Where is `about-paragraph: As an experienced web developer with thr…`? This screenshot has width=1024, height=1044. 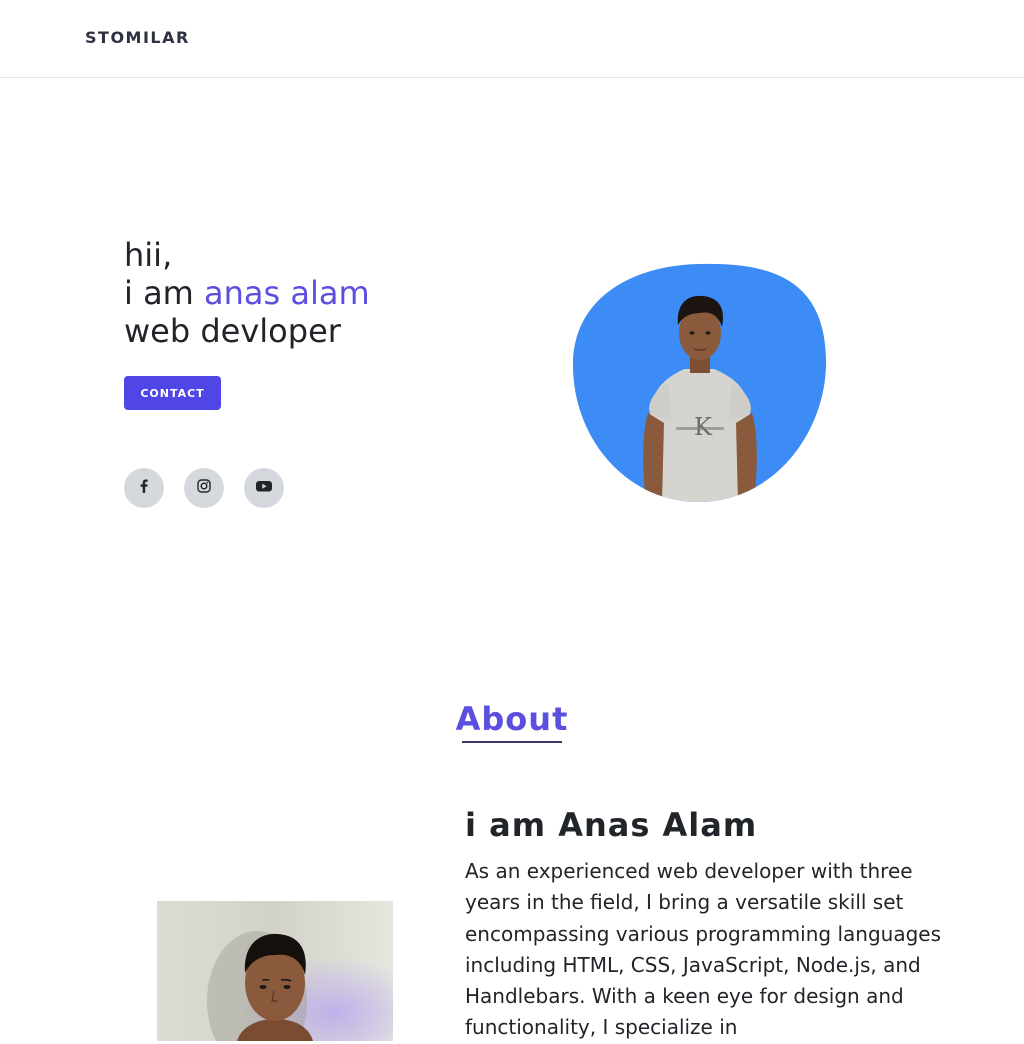 about-paragraph: As an experienced web developer with thr… is located at coordinates (703, 949).